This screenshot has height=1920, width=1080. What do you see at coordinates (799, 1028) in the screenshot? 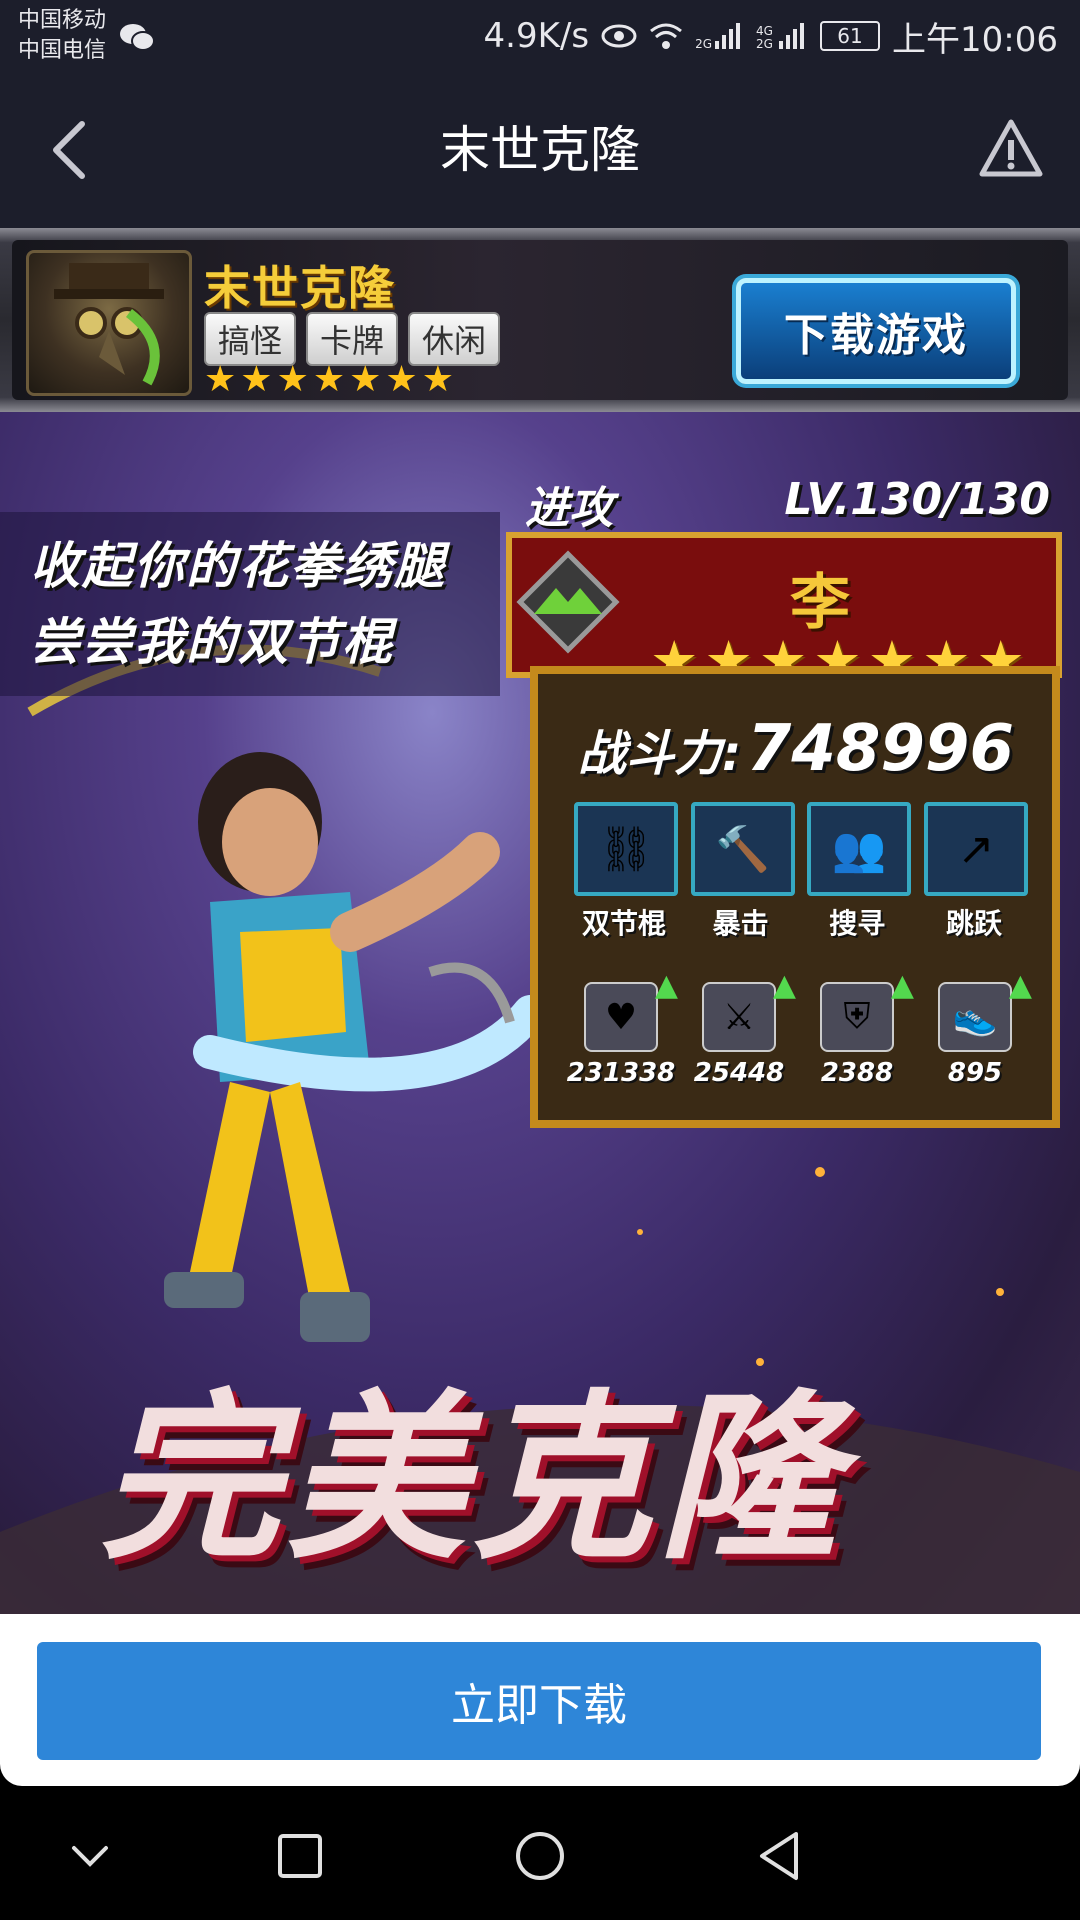
I see `stat-list: ♥ ▲ 231338 ⚔ ▲ 25448 ⛨ ▲ 2388 👟 ▲ 895` at bounding box center [799, 1028].